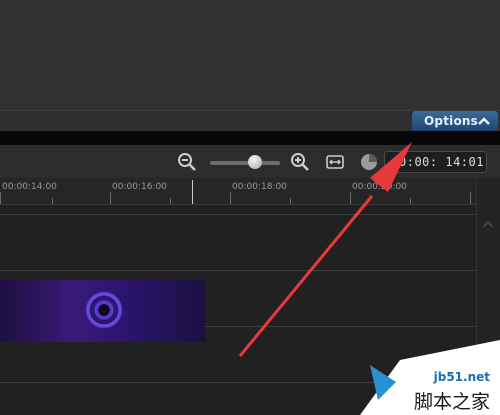 This screenshot has width=500, height=415. I want to click on ruler-label: 00:00:16:00, so click(139, 187).